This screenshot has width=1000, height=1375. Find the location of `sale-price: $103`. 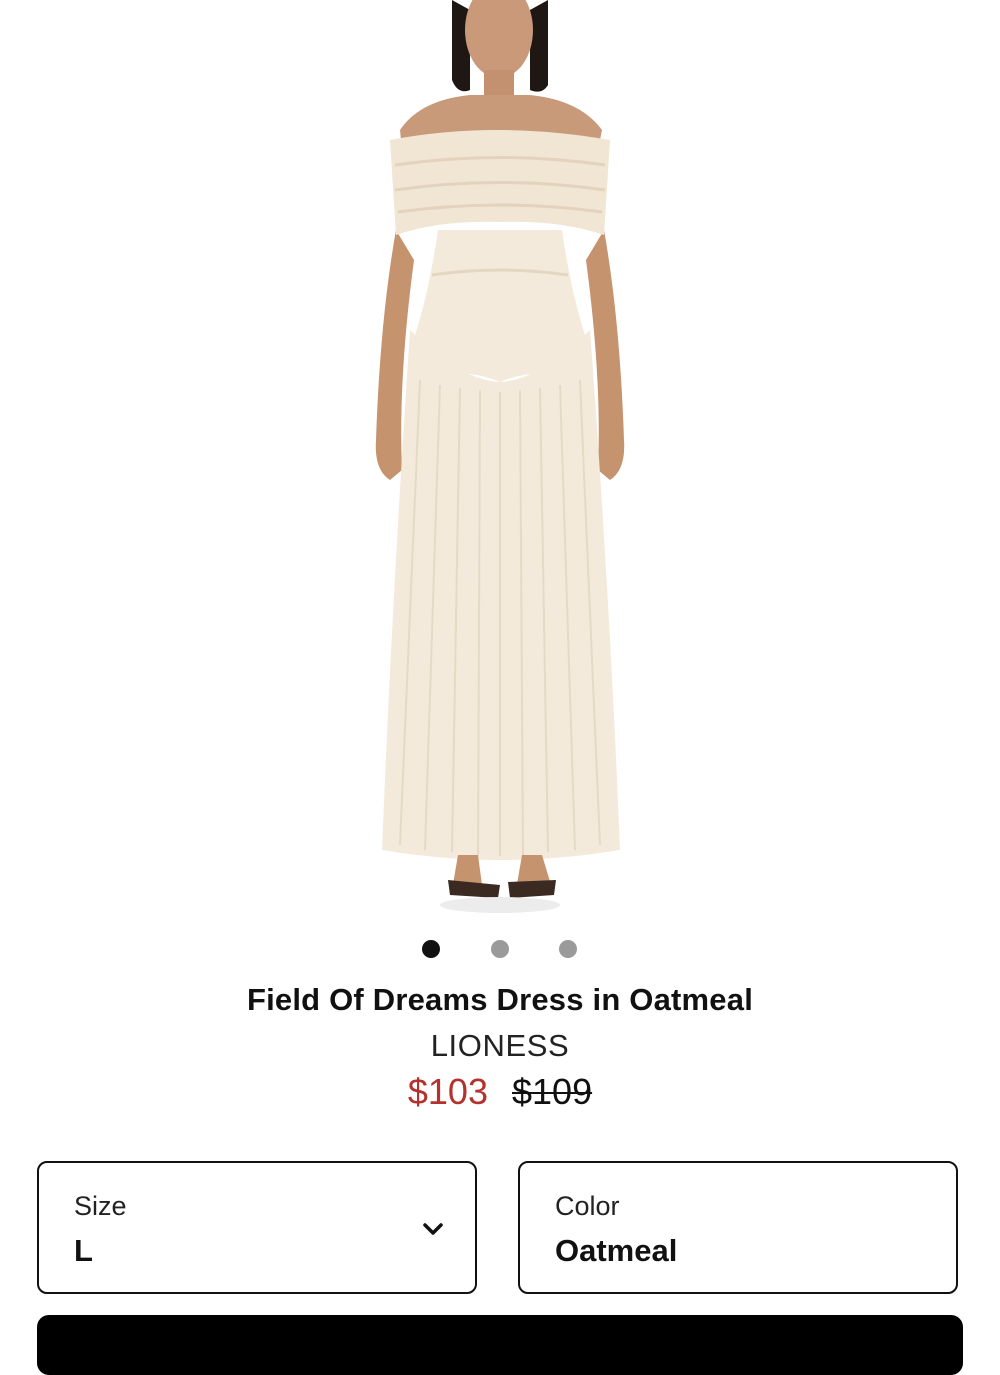

sale-price: $103 is located at coordinates (447, 1091).